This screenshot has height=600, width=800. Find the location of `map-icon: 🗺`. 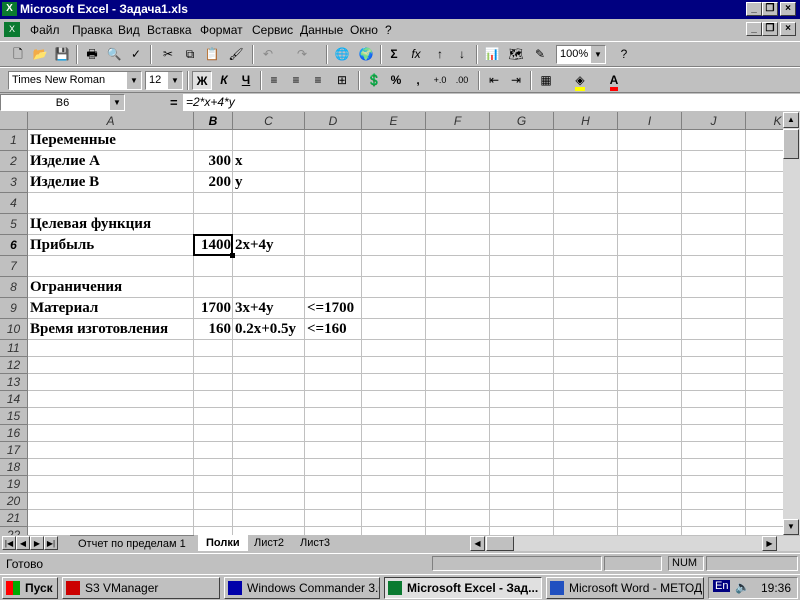

map-icon: 🗺 is located at coordinates (516, 54).